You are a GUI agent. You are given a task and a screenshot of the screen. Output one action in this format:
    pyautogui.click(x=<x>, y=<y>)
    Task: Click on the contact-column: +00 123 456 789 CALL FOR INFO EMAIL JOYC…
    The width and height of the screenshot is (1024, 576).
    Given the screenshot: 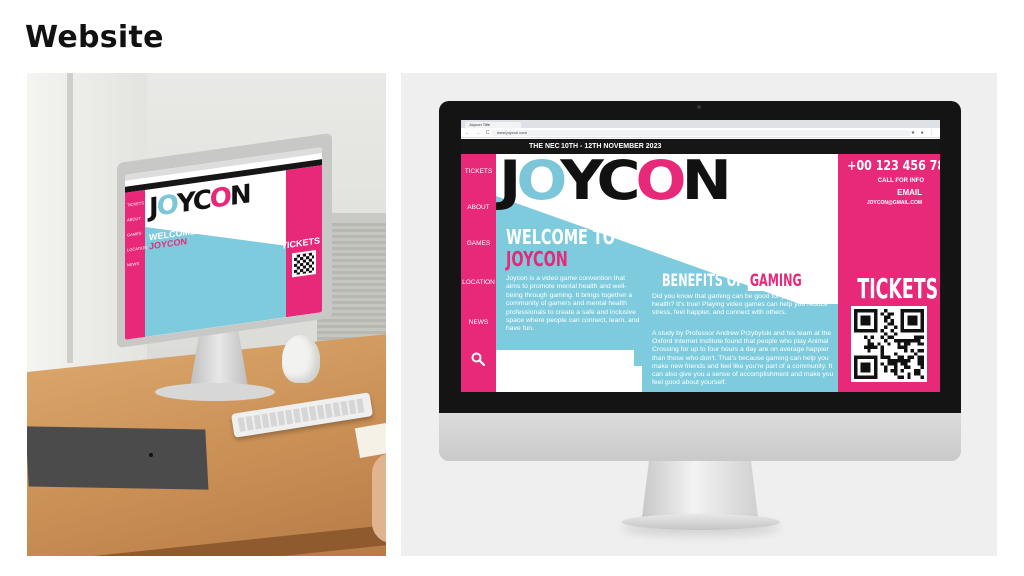 What is the action you would take?
    pyautogui.click(x=889, y=273)
    